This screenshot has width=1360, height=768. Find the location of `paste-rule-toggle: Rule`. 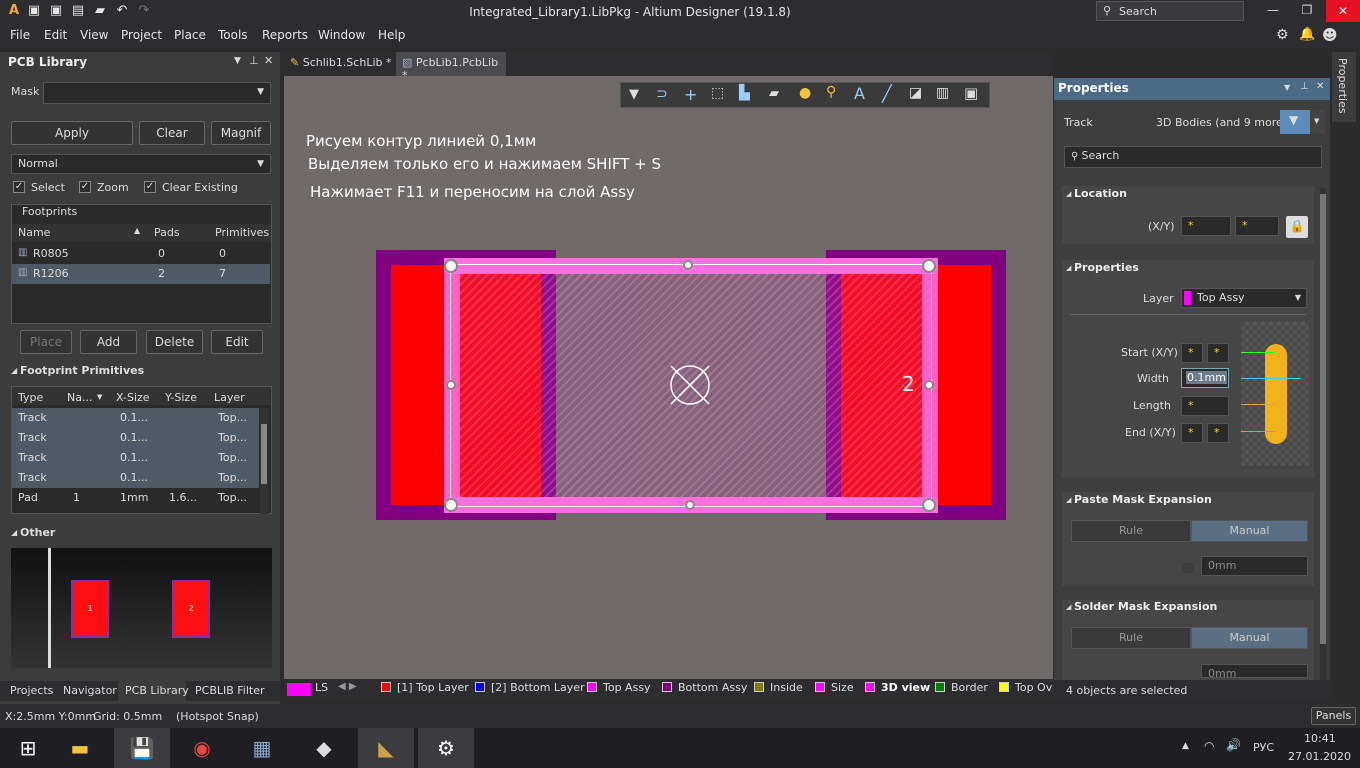

paste-rule-toggle: Rule is located at coordinates (1131, 531).